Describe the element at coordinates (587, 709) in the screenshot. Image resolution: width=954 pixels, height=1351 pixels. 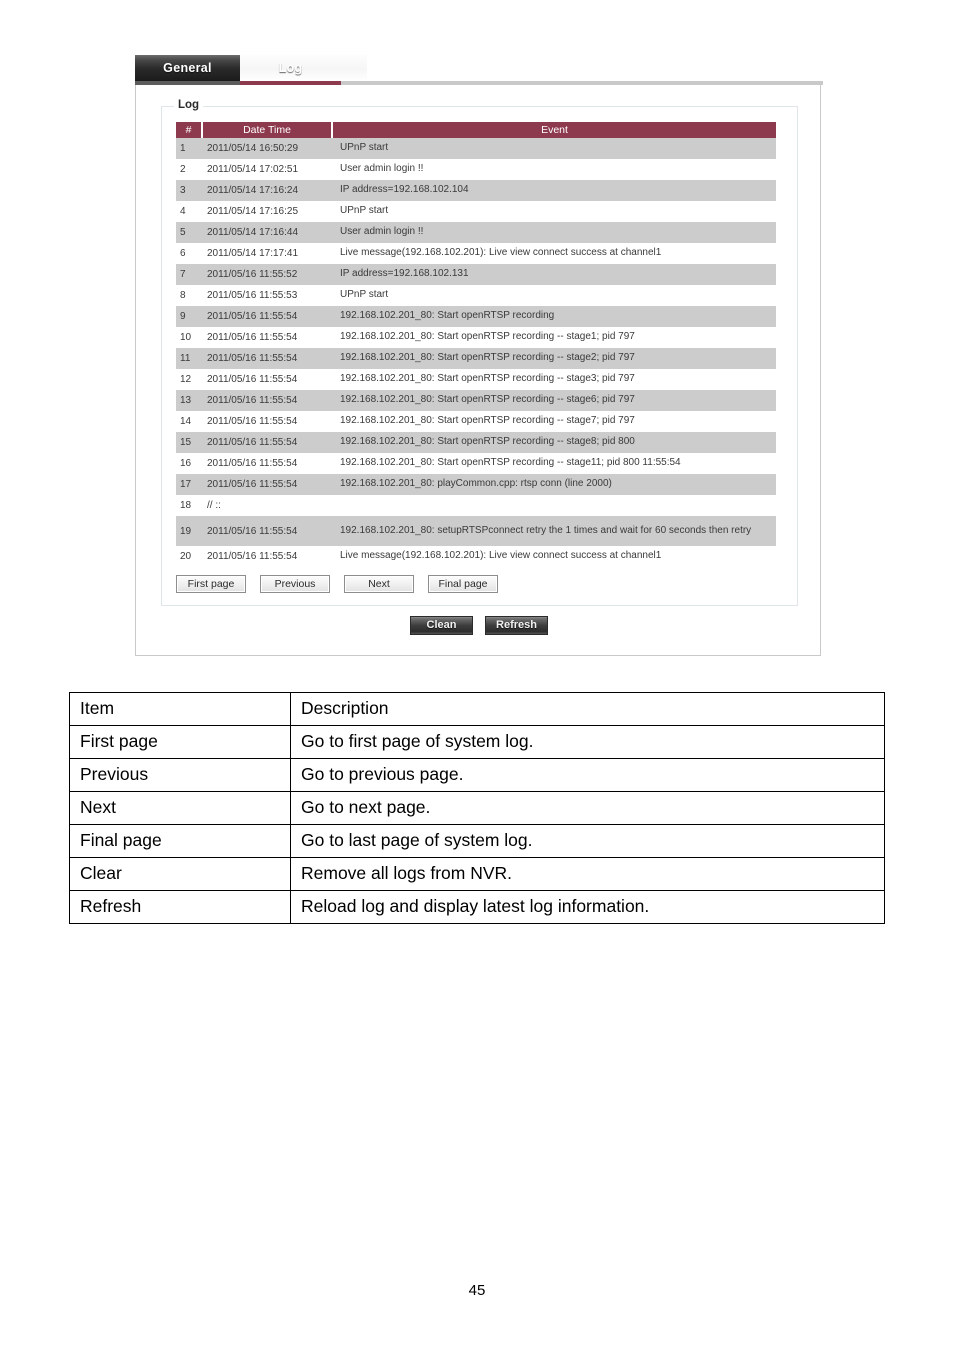
I see `desc-header-description: Description` at that location.